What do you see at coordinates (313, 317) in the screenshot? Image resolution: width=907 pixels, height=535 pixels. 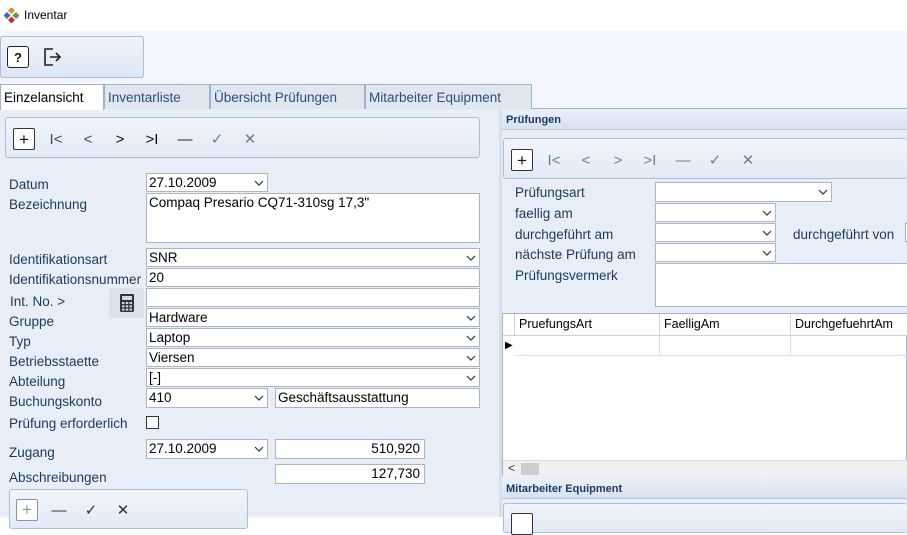 I see `gruppe-select: Hardware` at bounding box center [313, 317].